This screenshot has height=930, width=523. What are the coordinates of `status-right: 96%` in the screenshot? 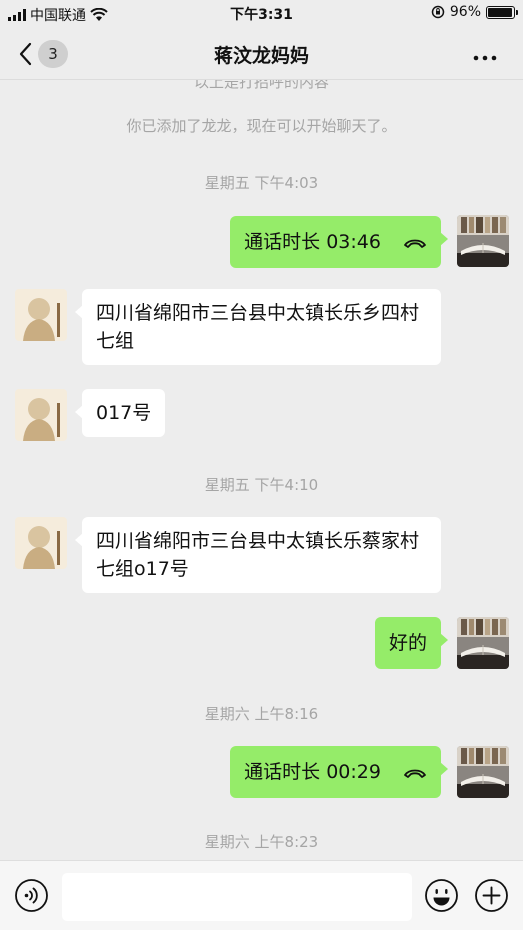 It's located at (474, 12).